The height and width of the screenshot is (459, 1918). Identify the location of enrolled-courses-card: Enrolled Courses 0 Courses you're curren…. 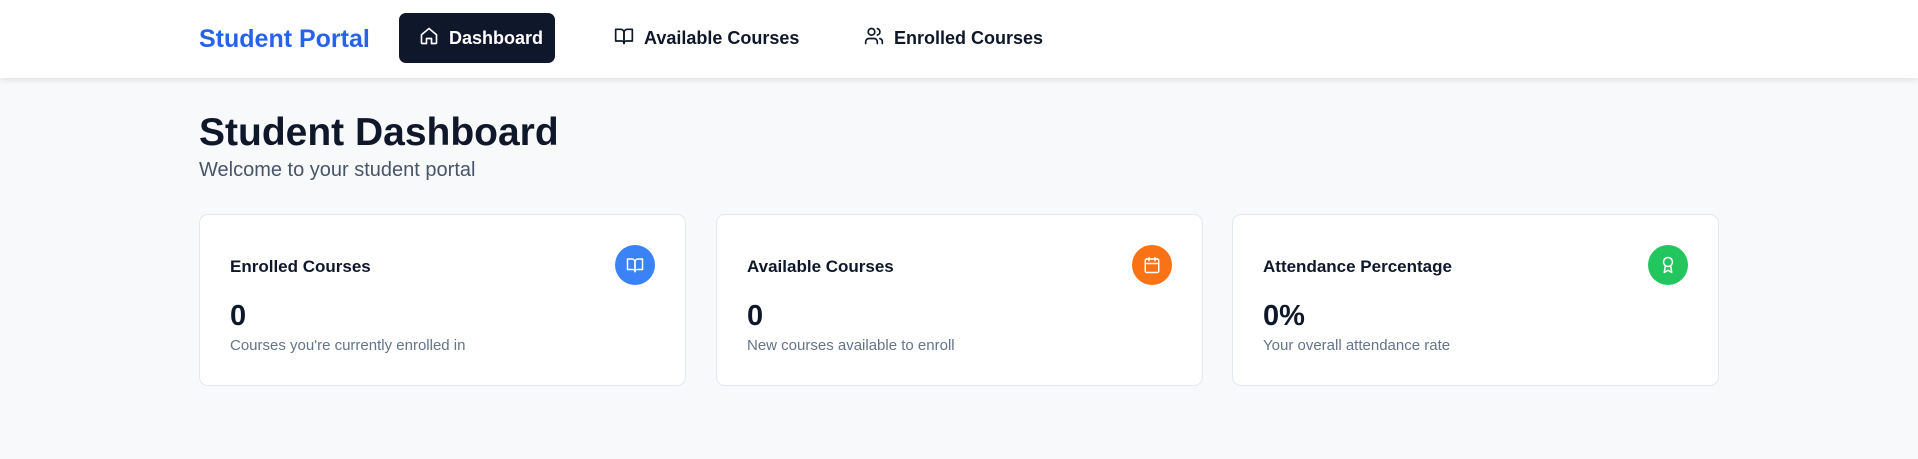
(442, 300).